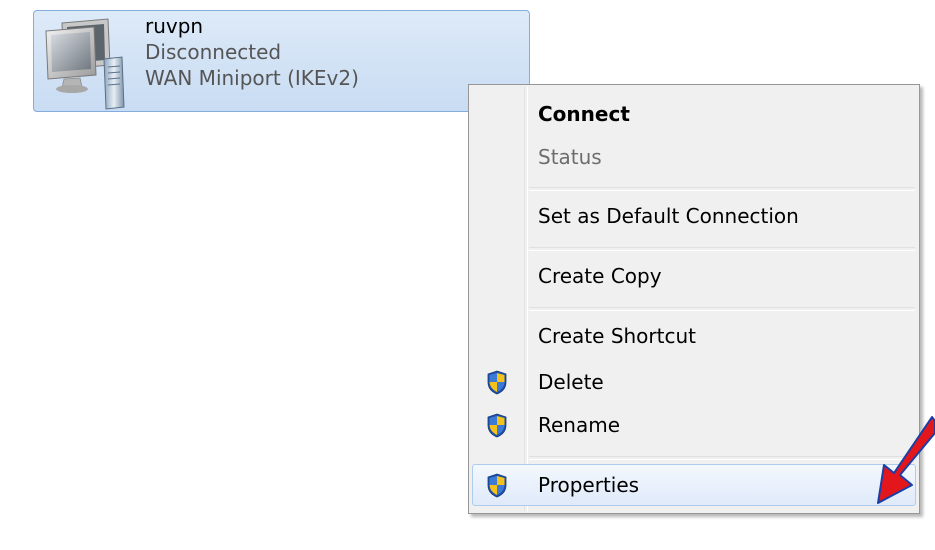 The width and height of the screenshot is (935, 550). Describe the element at coordinates (571, 382) in the screenshot. I see `menu-label-delete: Delete` at that location.